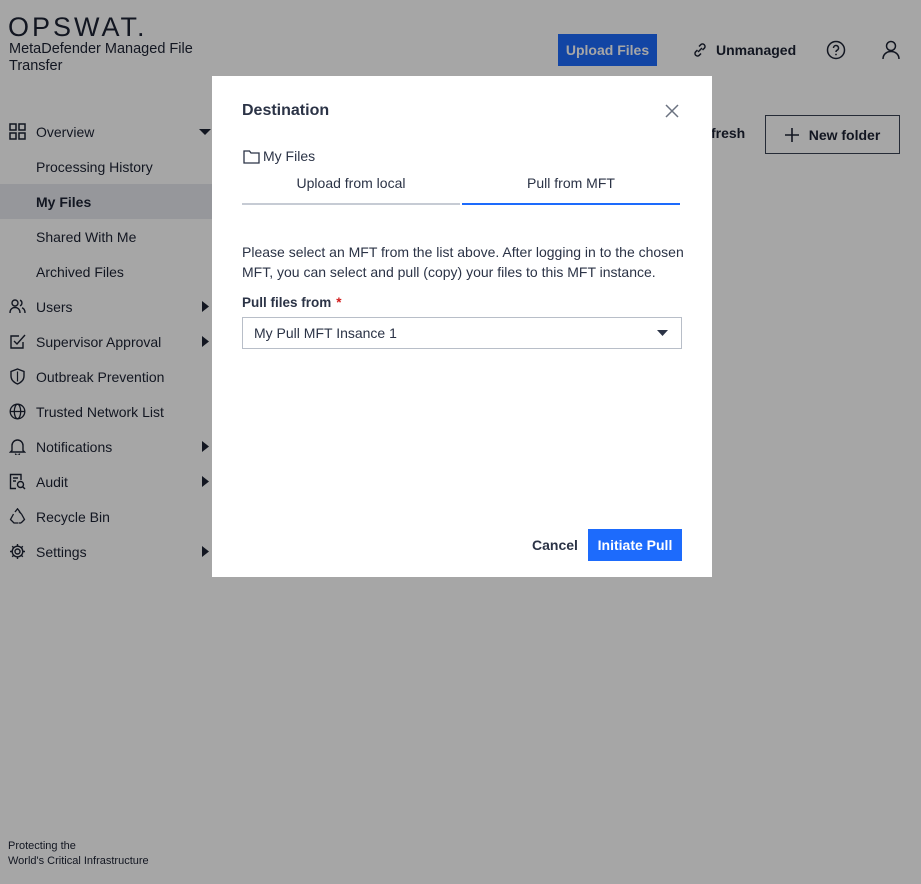  What do you see at coordinates (251, 156) in the screenshot?
I see `folder-icon` at bounding box center [251, 156].